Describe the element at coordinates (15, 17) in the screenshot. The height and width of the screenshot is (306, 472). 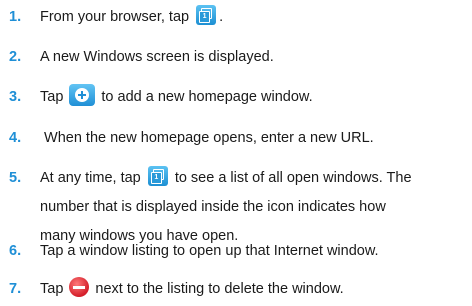
I see `step-number: 1.` at that location.